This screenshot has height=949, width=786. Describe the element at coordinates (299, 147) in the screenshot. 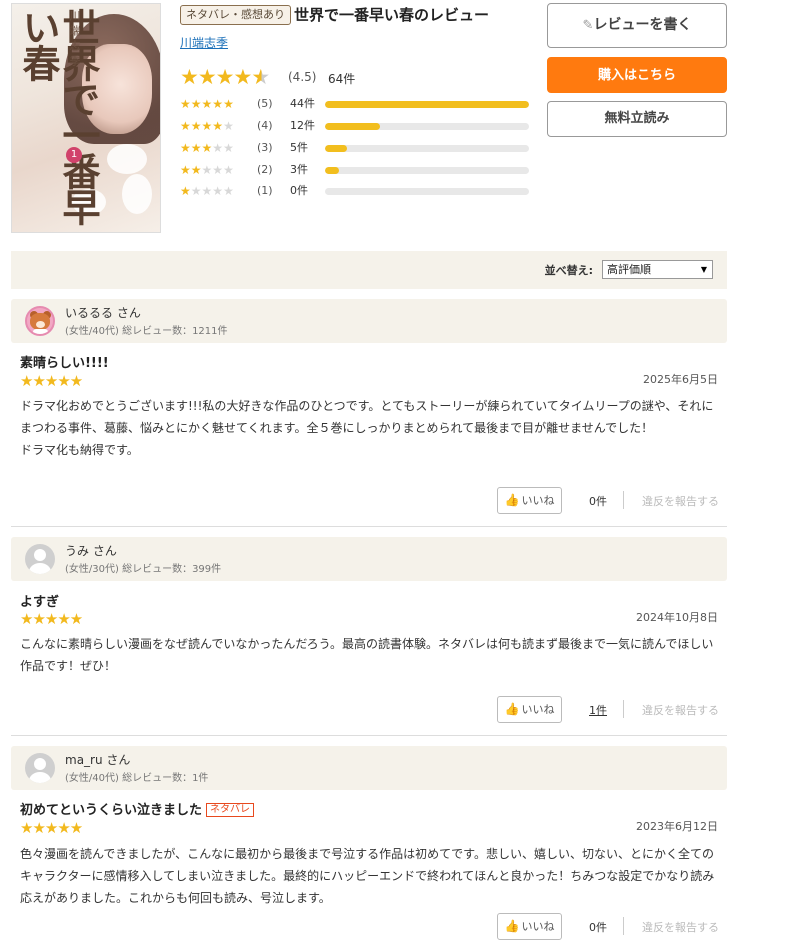

I see `rating-count: 5件` at that location.